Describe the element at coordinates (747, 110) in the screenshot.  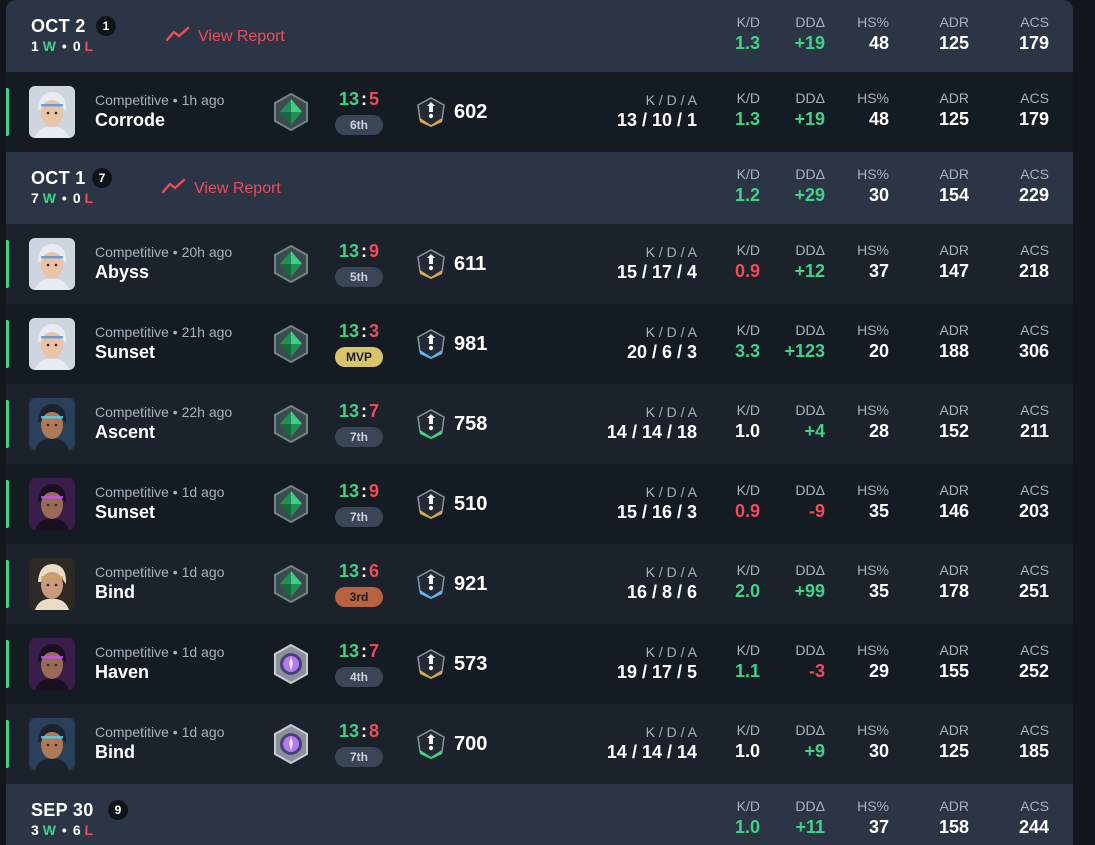
I see `kd-stat: K/D 1.3` at that location.